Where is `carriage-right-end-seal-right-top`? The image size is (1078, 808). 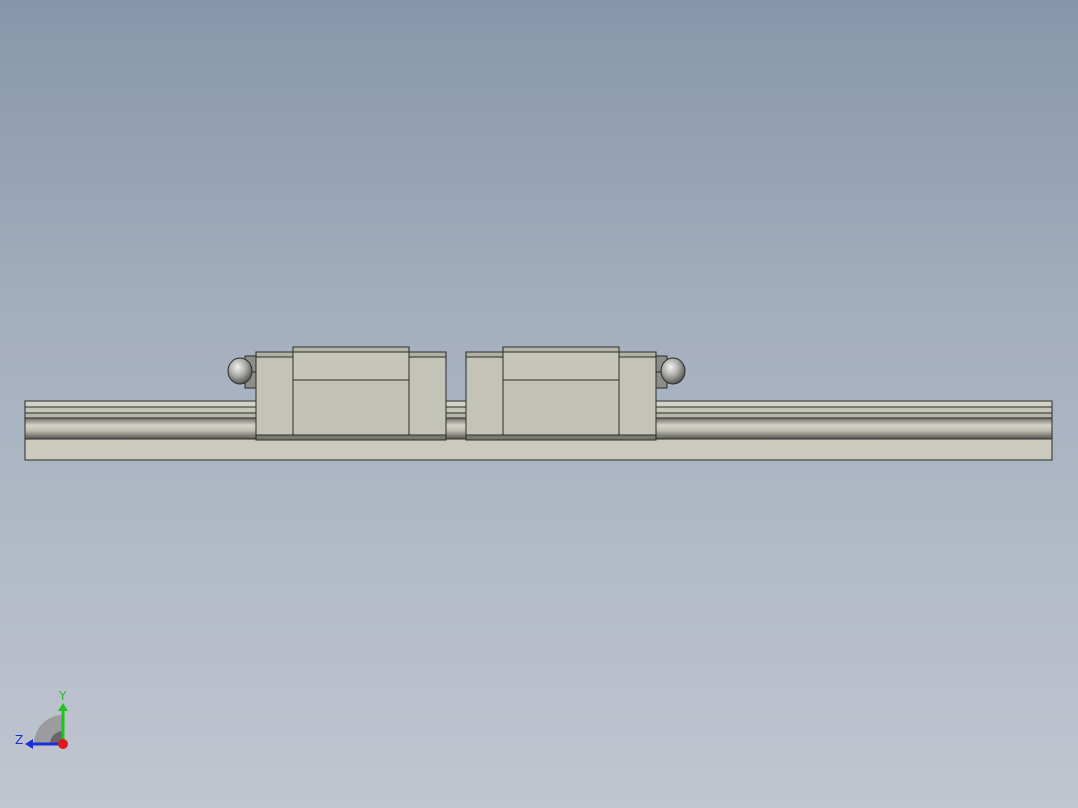
carriage-right-end-seal-right-top is located at coordinates (637, 354).